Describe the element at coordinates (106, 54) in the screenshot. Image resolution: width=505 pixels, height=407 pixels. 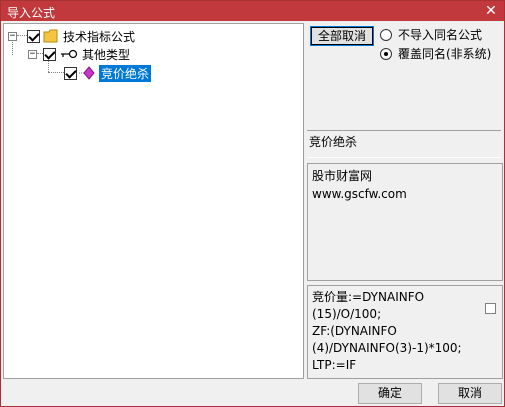
I see `tree-node-label: 其他类型` at that location.